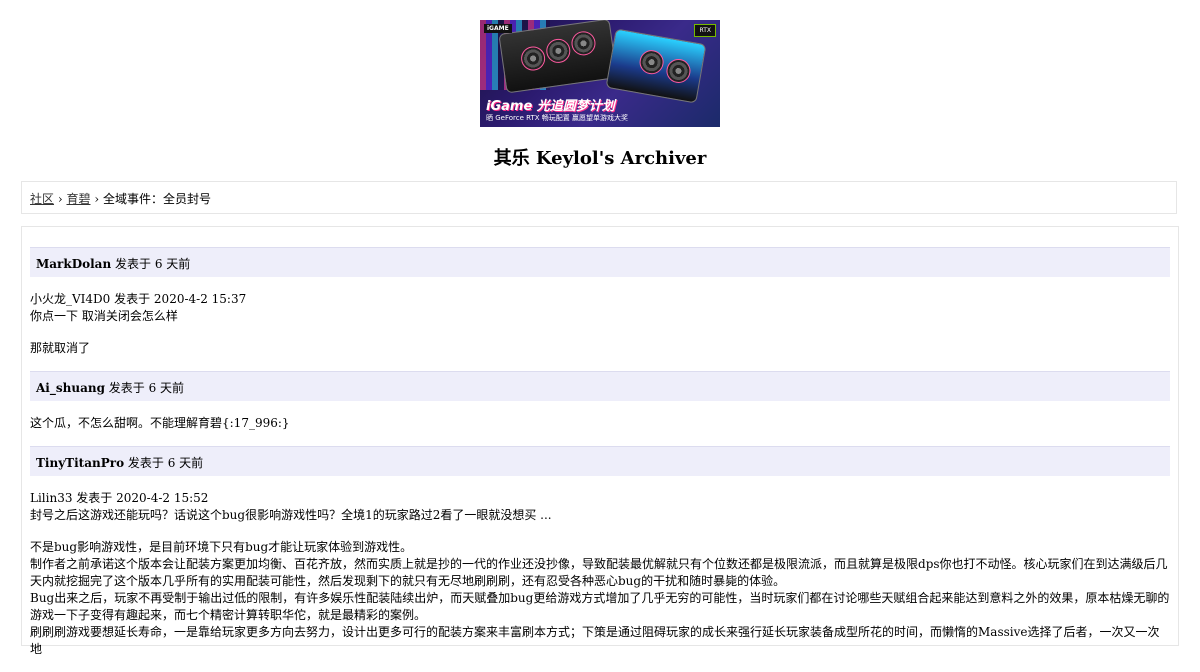 The height and width of the screenshot is (672, 1200). I want to click on post-author: Ai_shuang, so click(70, 388).